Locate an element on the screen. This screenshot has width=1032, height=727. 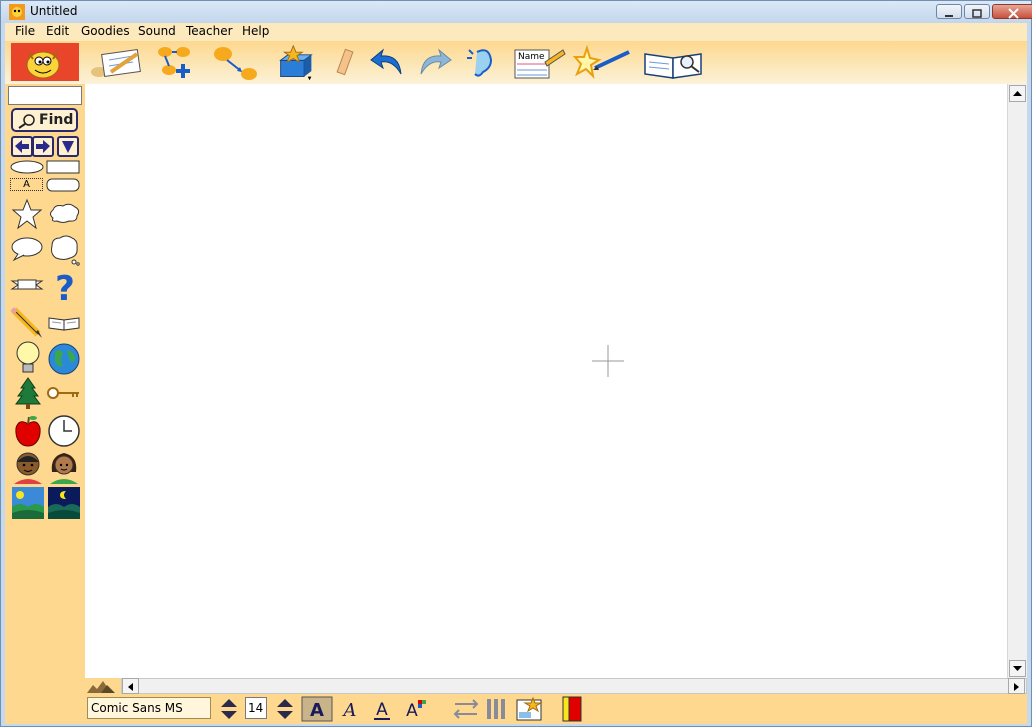
scroll-up-button is located at coordinates (1017, 93).